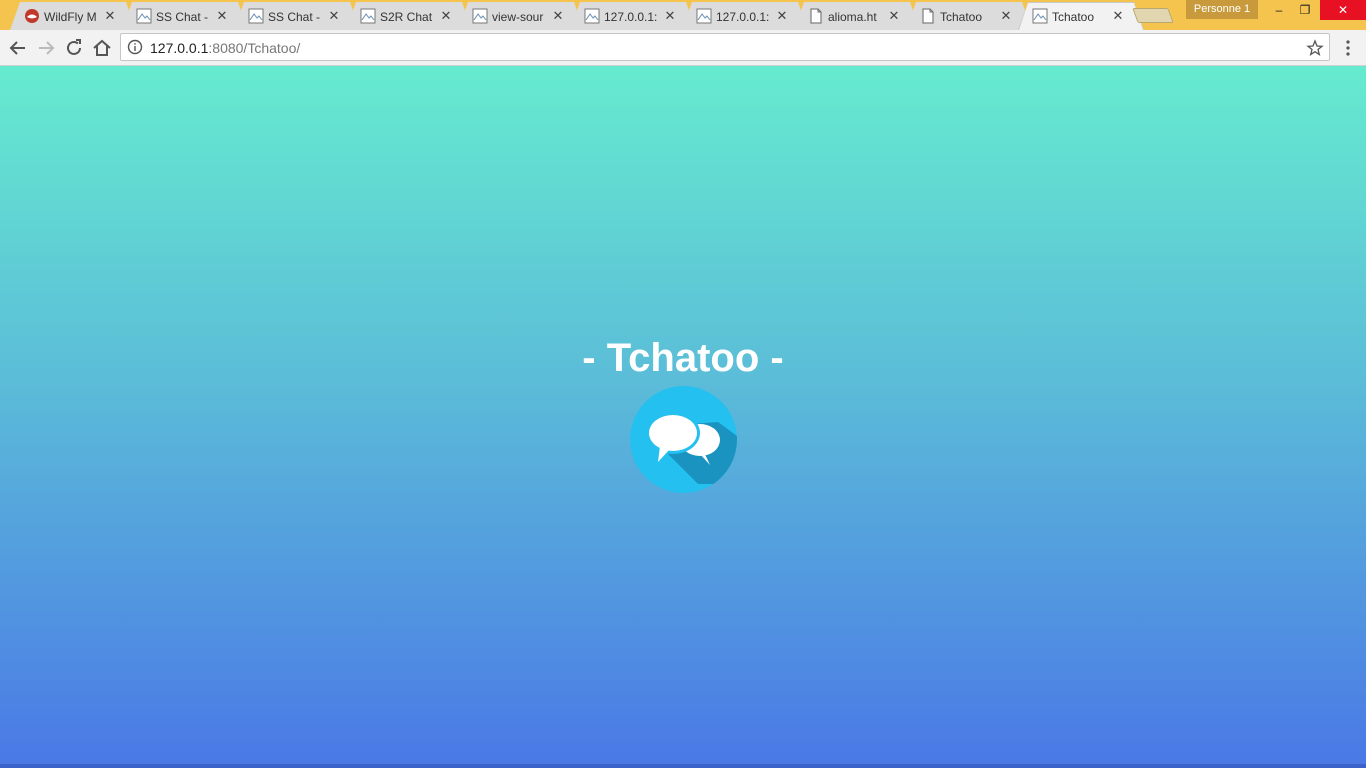  I want to click on tab-ss-chat-2: SS Chat - ✕, so click(297, 16).